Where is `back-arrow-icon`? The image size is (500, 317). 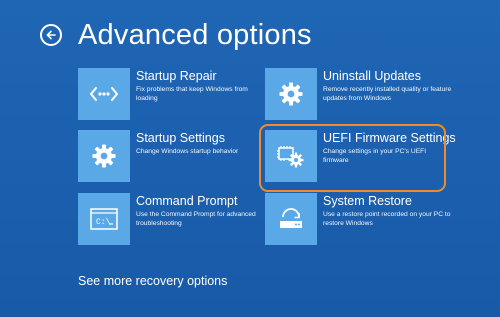
back-arrow-icon is located at coordinates (51, 35).